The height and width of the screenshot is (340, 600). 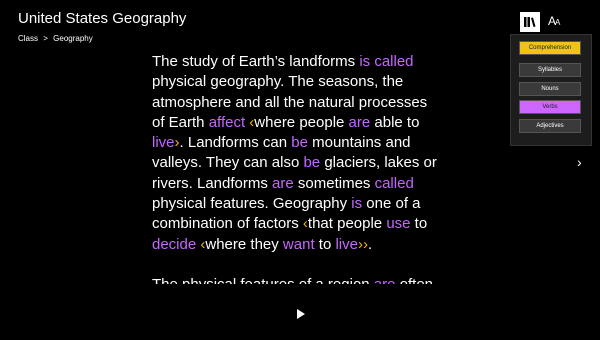 I want to click on text-segment: able to, so click(x=395, y=122).